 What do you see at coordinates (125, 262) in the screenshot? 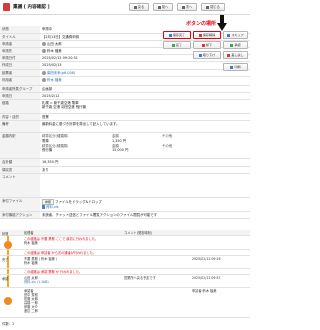
I see `route-row: 完了 不要 業務 ( 鈴木 福美 ) 鈴木 福美 2025/02/12 09:16` at bounding box center [125, 262].